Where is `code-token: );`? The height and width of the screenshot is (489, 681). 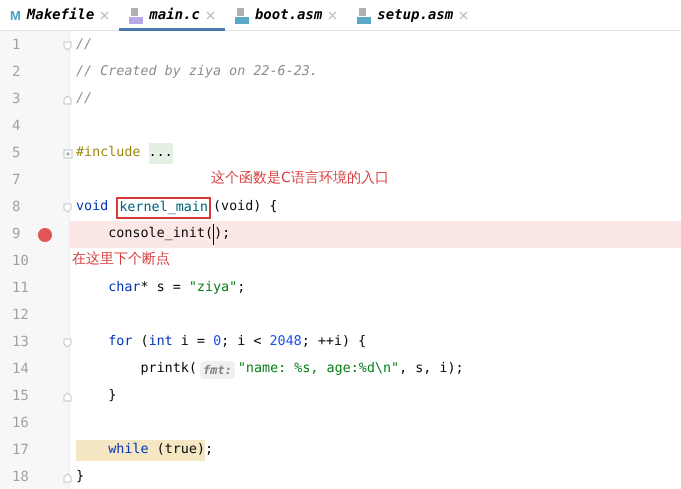 code-token: ); is located at coordinates (222, 234).